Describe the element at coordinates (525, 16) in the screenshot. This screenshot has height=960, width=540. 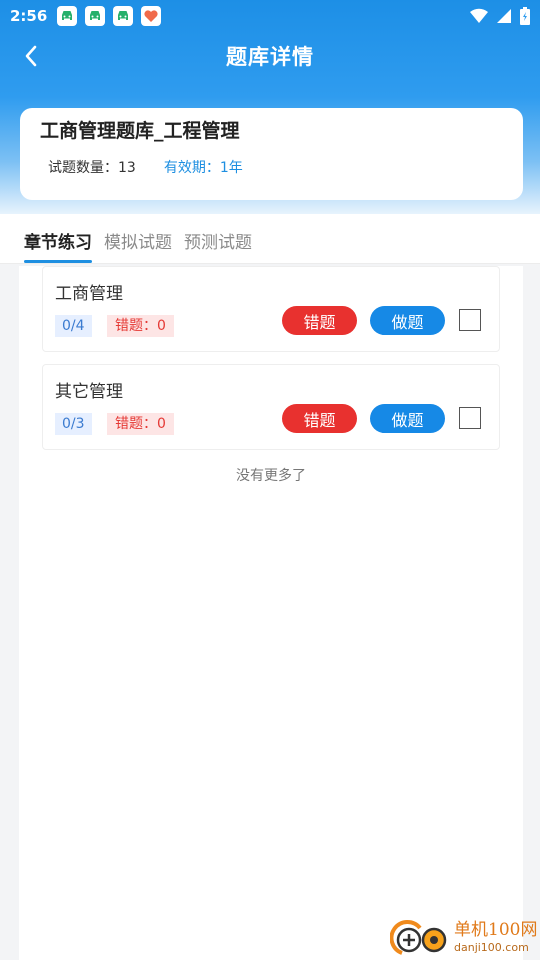
I see `battery-icon` at that location.